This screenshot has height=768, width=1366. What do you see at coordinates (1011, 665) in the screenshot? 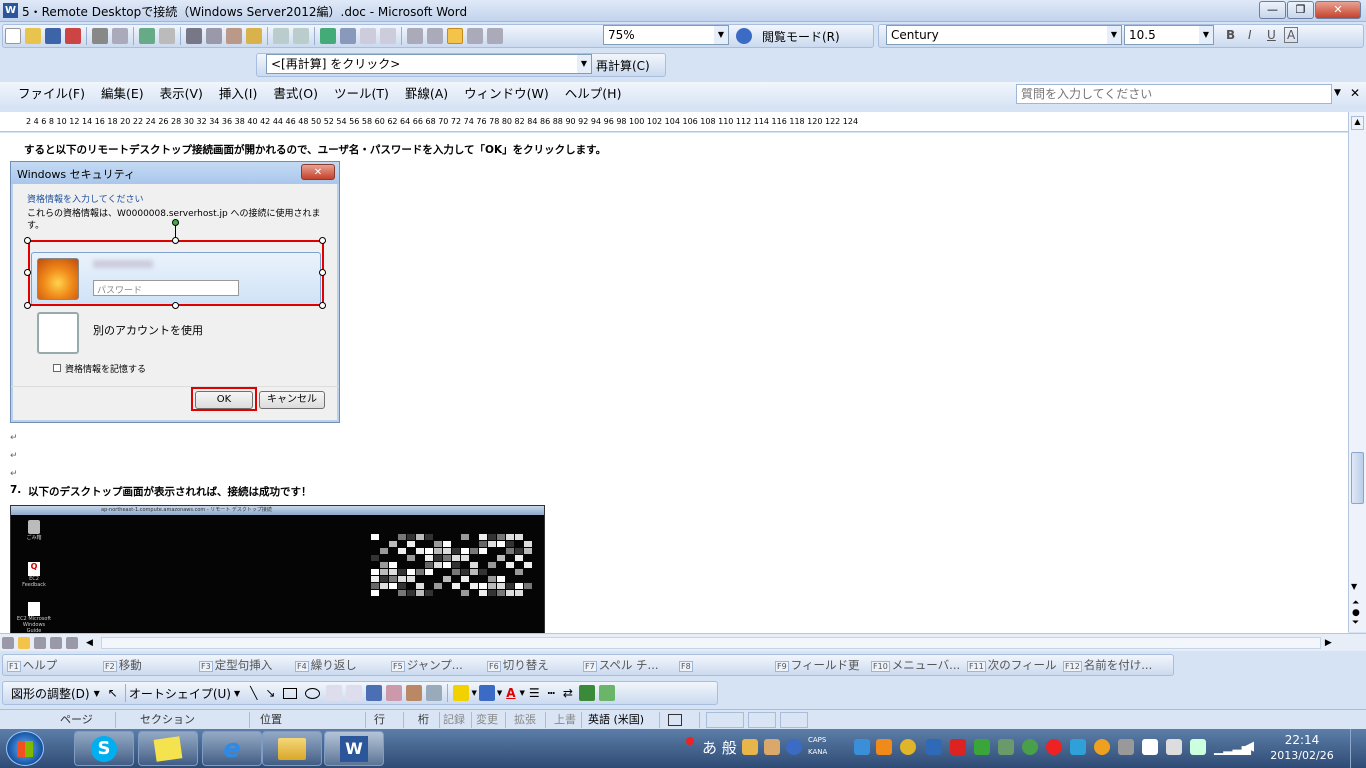
I see `fkey-f11: F11 次のフィール` at bounding box center [1011, 665].